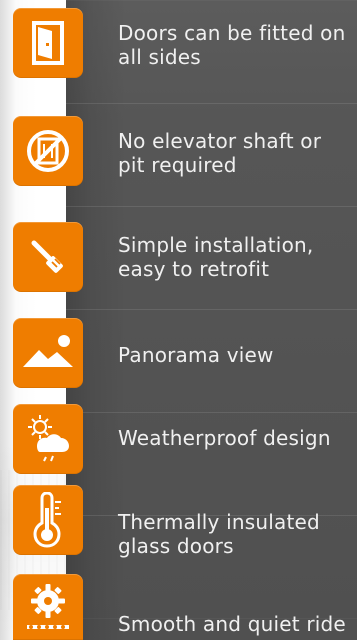  What do you see at coordinates (216, 245) in the screenshot?
I see `feature-label-line-1: Simple installation,` at bounding box center [216, 245].